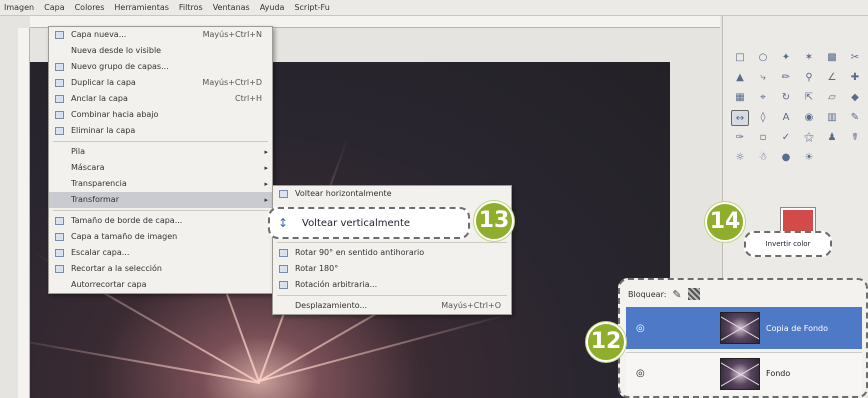 The height and width of the screenshot is (398, 868). I want to click on blur-icon: ●, so click(786, 158).